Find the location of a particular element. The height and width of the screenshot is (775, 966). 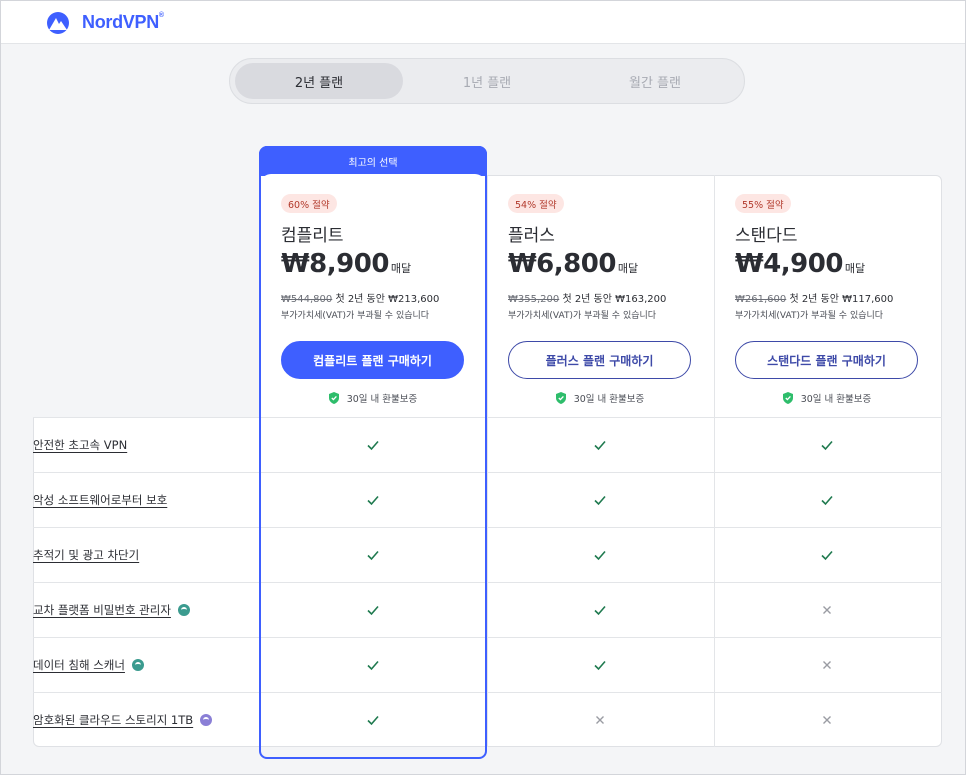

tab-monthly: 월간 플랜 is located at coordinates (655, 81).